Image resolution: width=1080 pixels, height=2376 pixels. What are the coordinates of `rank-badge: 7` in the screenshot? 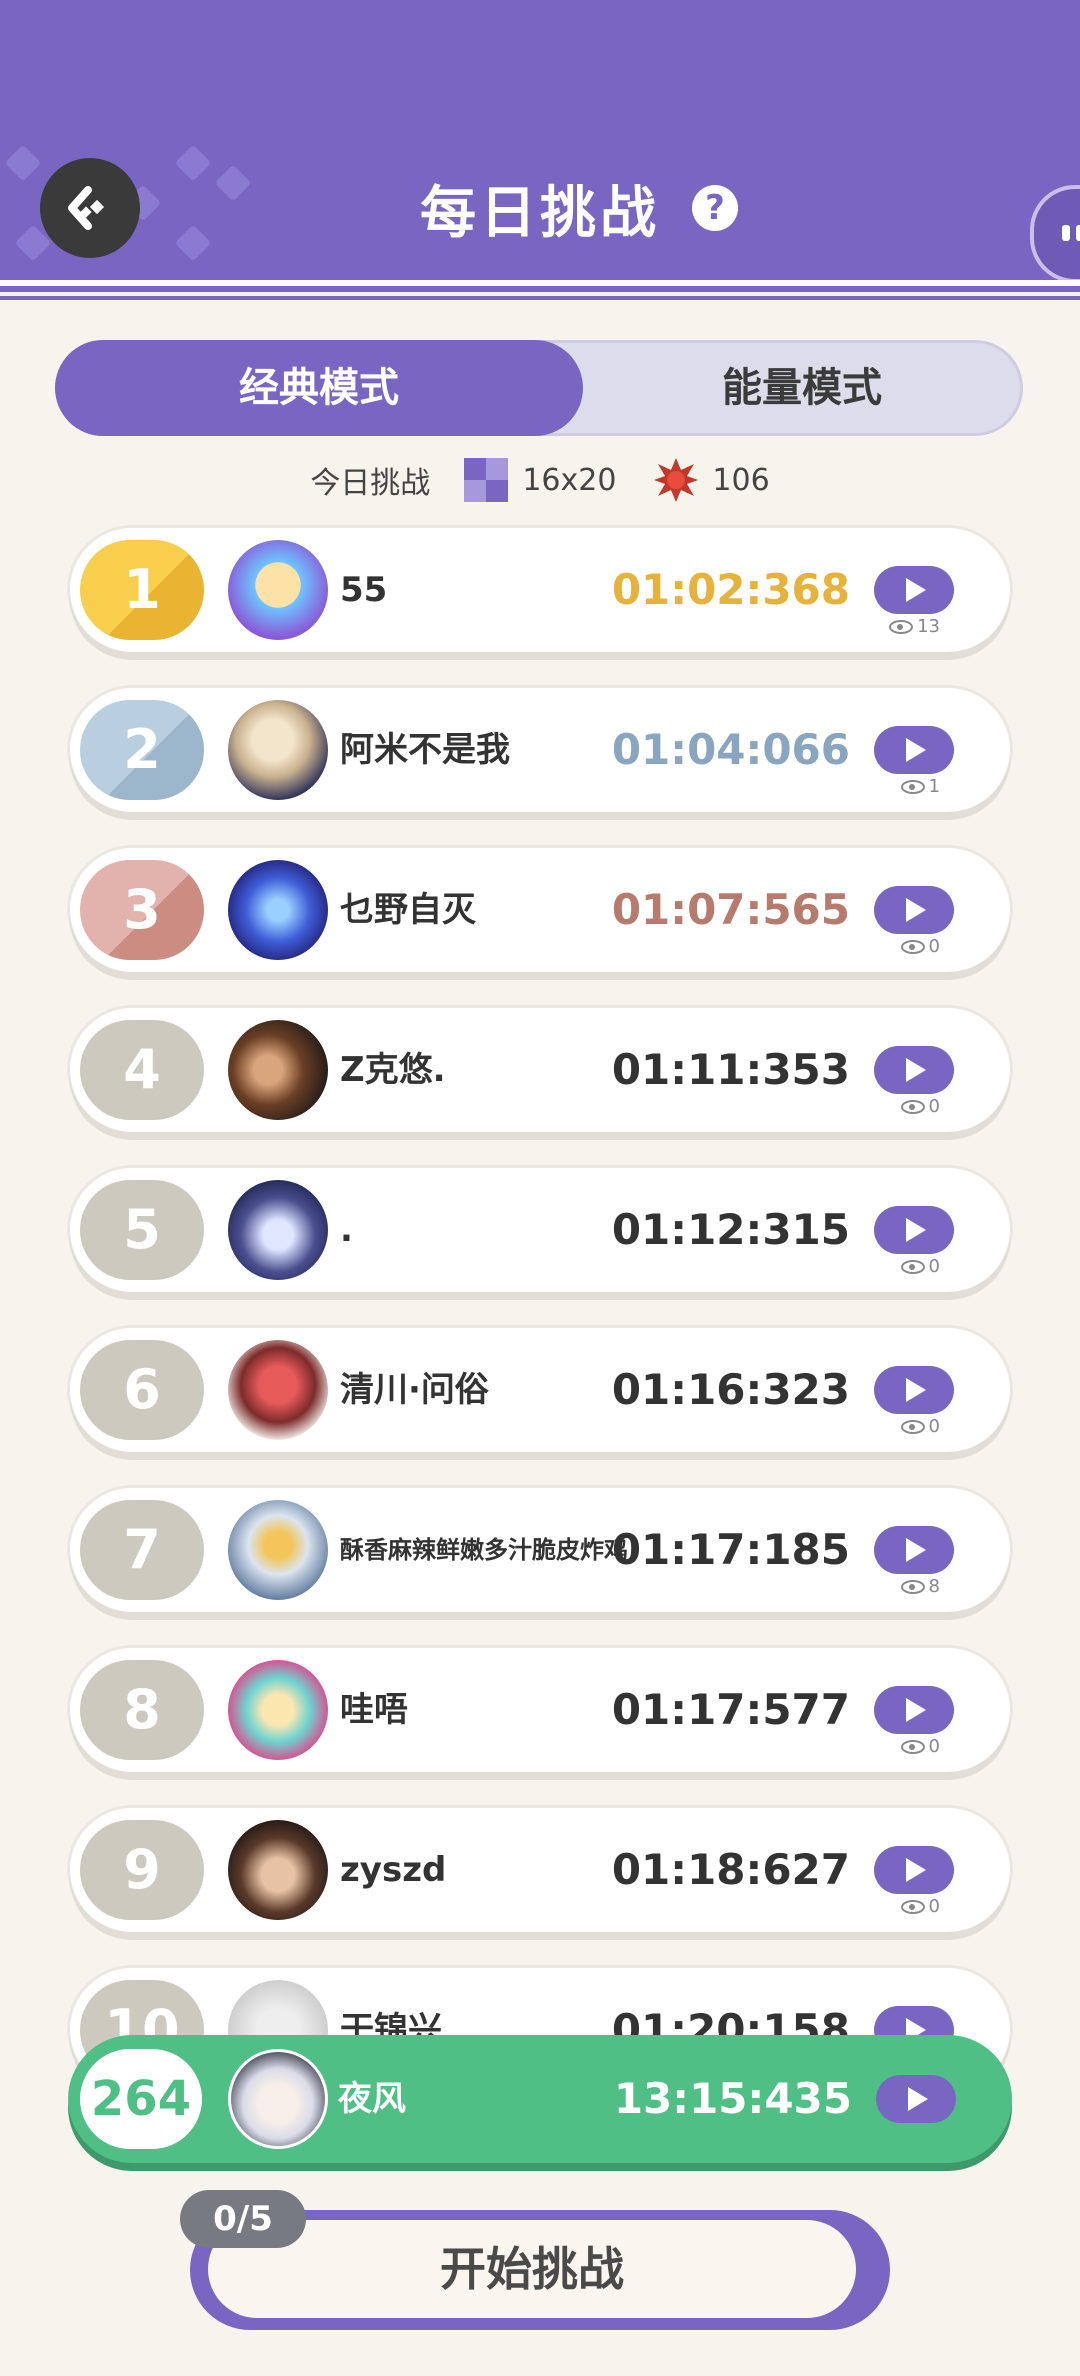 It's located at (142, 1550).